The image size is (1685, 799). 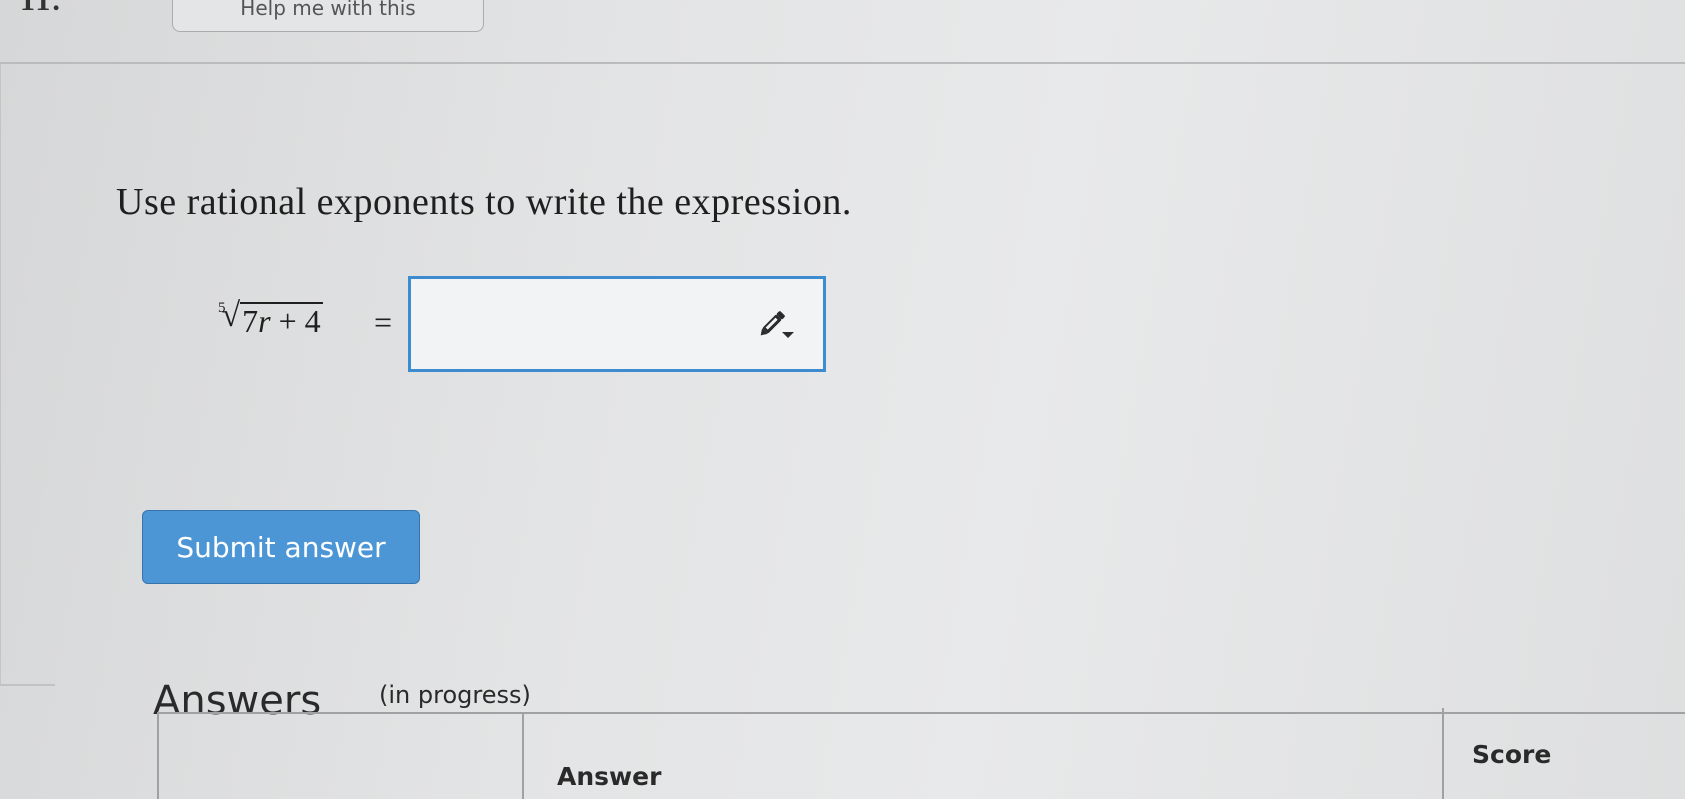 I want to click on radical-sign: √, so click(x=231, y=315).